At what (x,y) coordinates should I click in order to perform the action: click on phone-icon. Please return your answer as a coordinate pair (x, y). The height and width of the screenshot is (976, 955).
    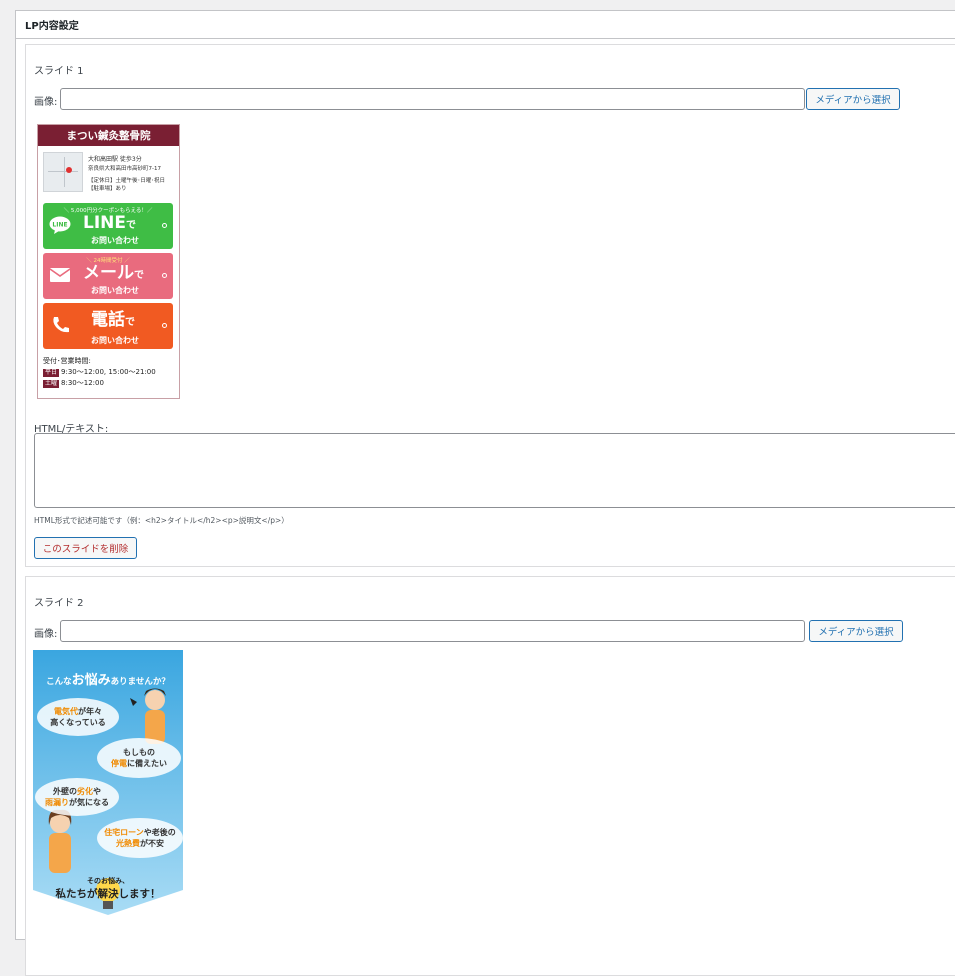
    Looking at the image, I should click on (61, 325).